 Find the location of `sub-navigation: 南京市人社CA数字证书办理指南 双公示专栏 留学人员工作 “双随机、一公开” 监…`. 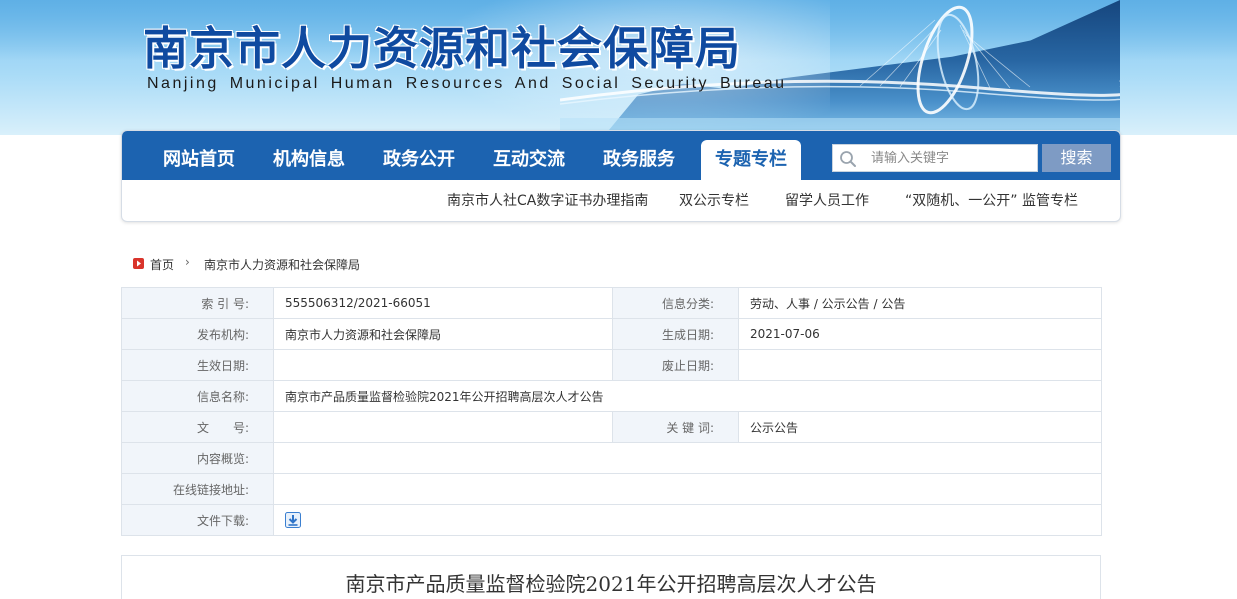

sub-navigation: 南京市人社CA数字证书办理指南 双公示专栏 留学人员工作 “双随机、一公开” 监… is located at coordinates (621, 201).